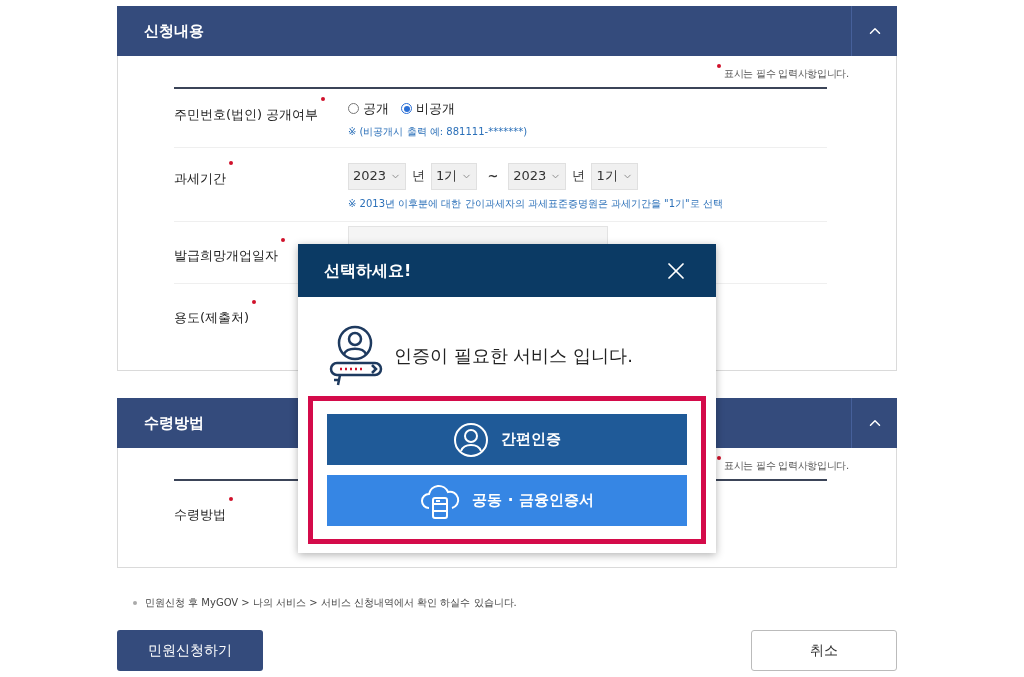 Image resolution: width=1024 pixels, height=677 pixels. Describe the element at coordinates (226, 255) in the screenshot. I see `field-label: 발급희망개업일자` at that location.